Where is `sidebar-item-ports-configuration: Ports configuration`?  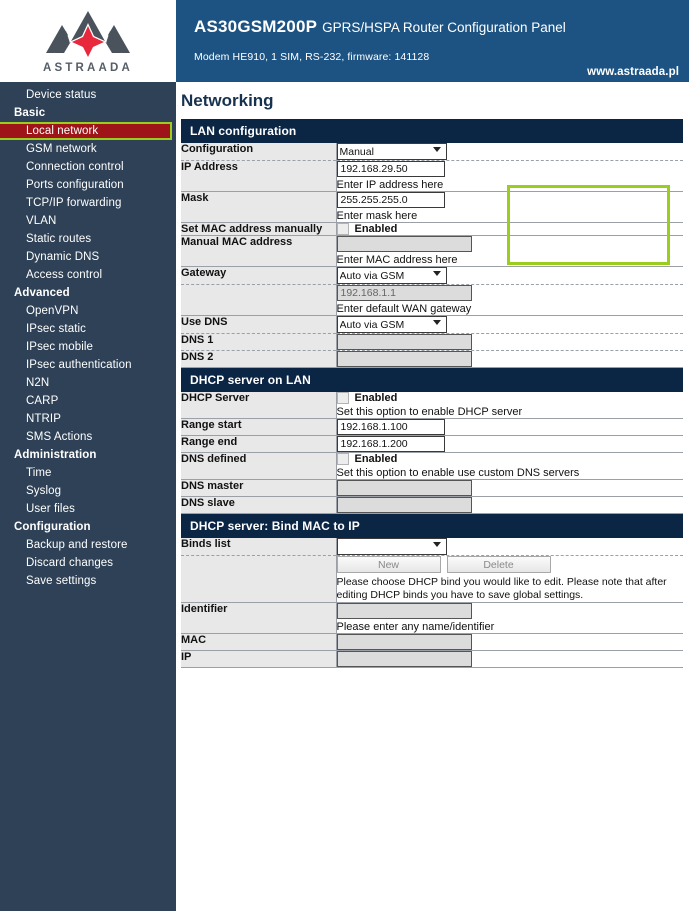 sidebar-item-ports-configuration: Ports configuration is located at coordinates (88, 185).